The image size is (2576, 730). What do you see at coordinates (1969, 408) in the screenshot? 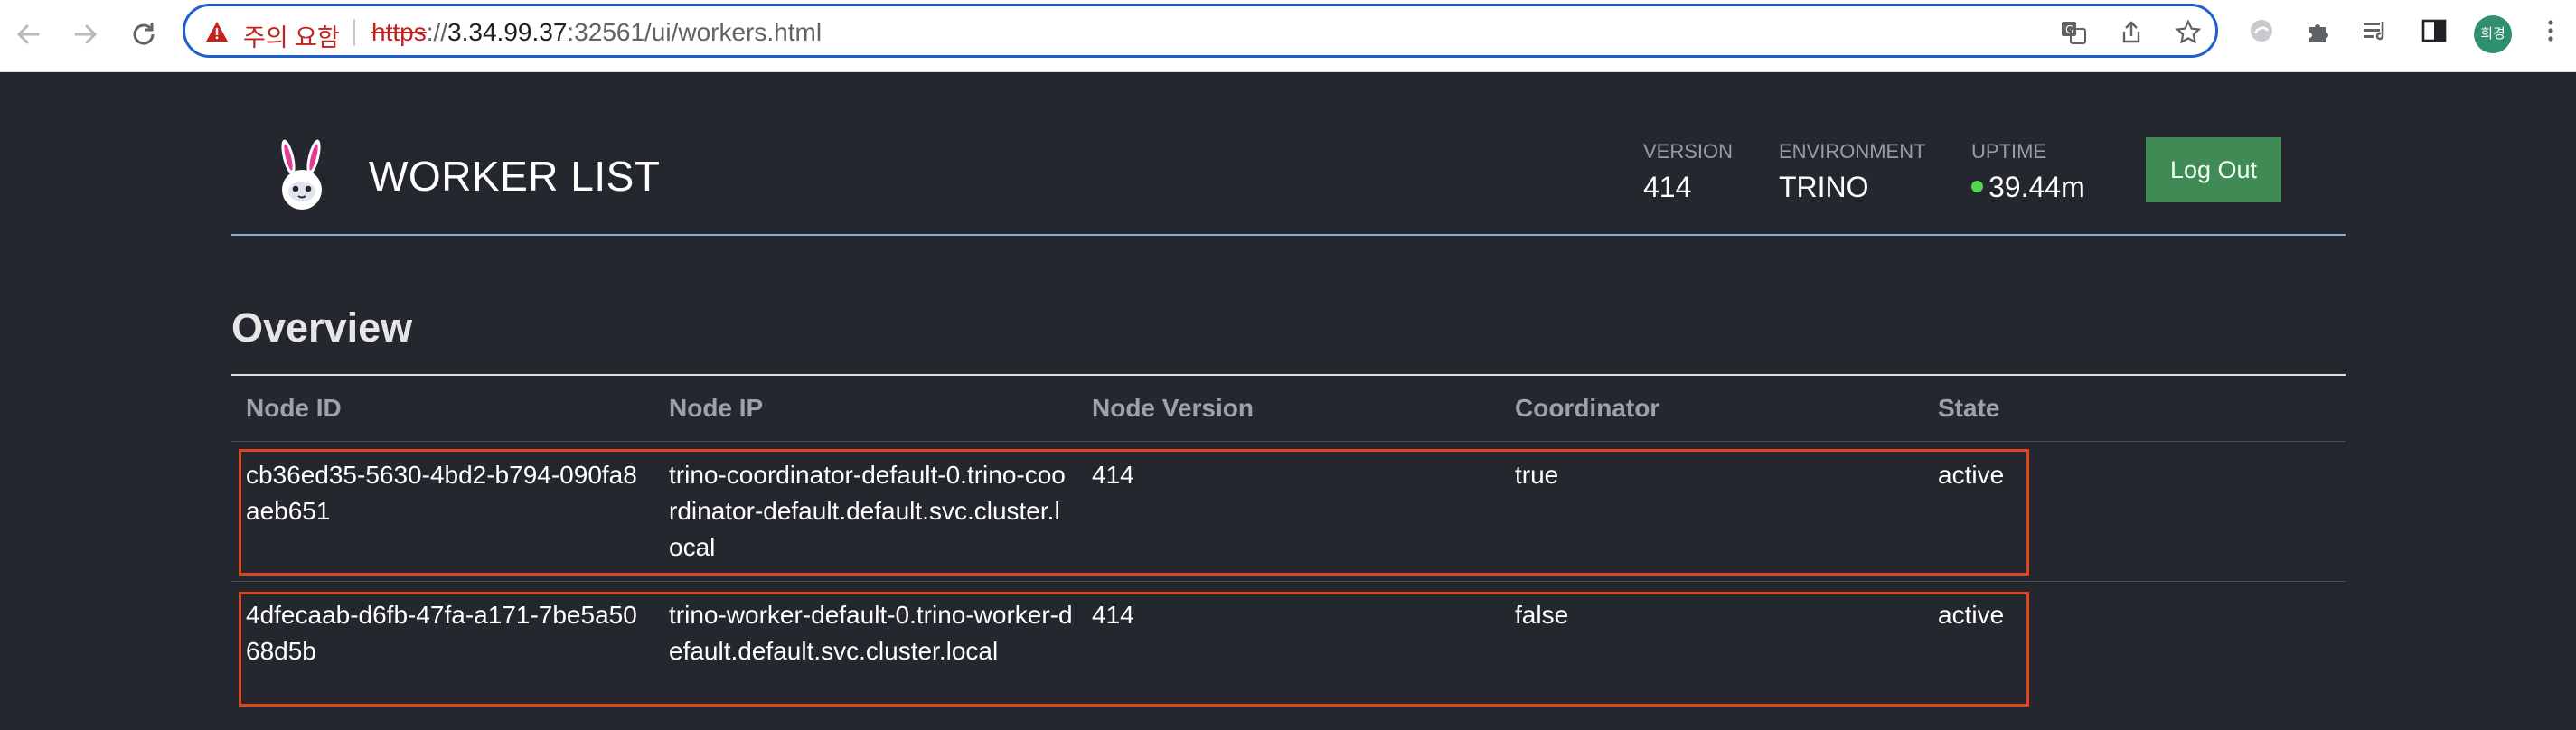
I see `column-header-state: State` at bounding box center [1969, 408].